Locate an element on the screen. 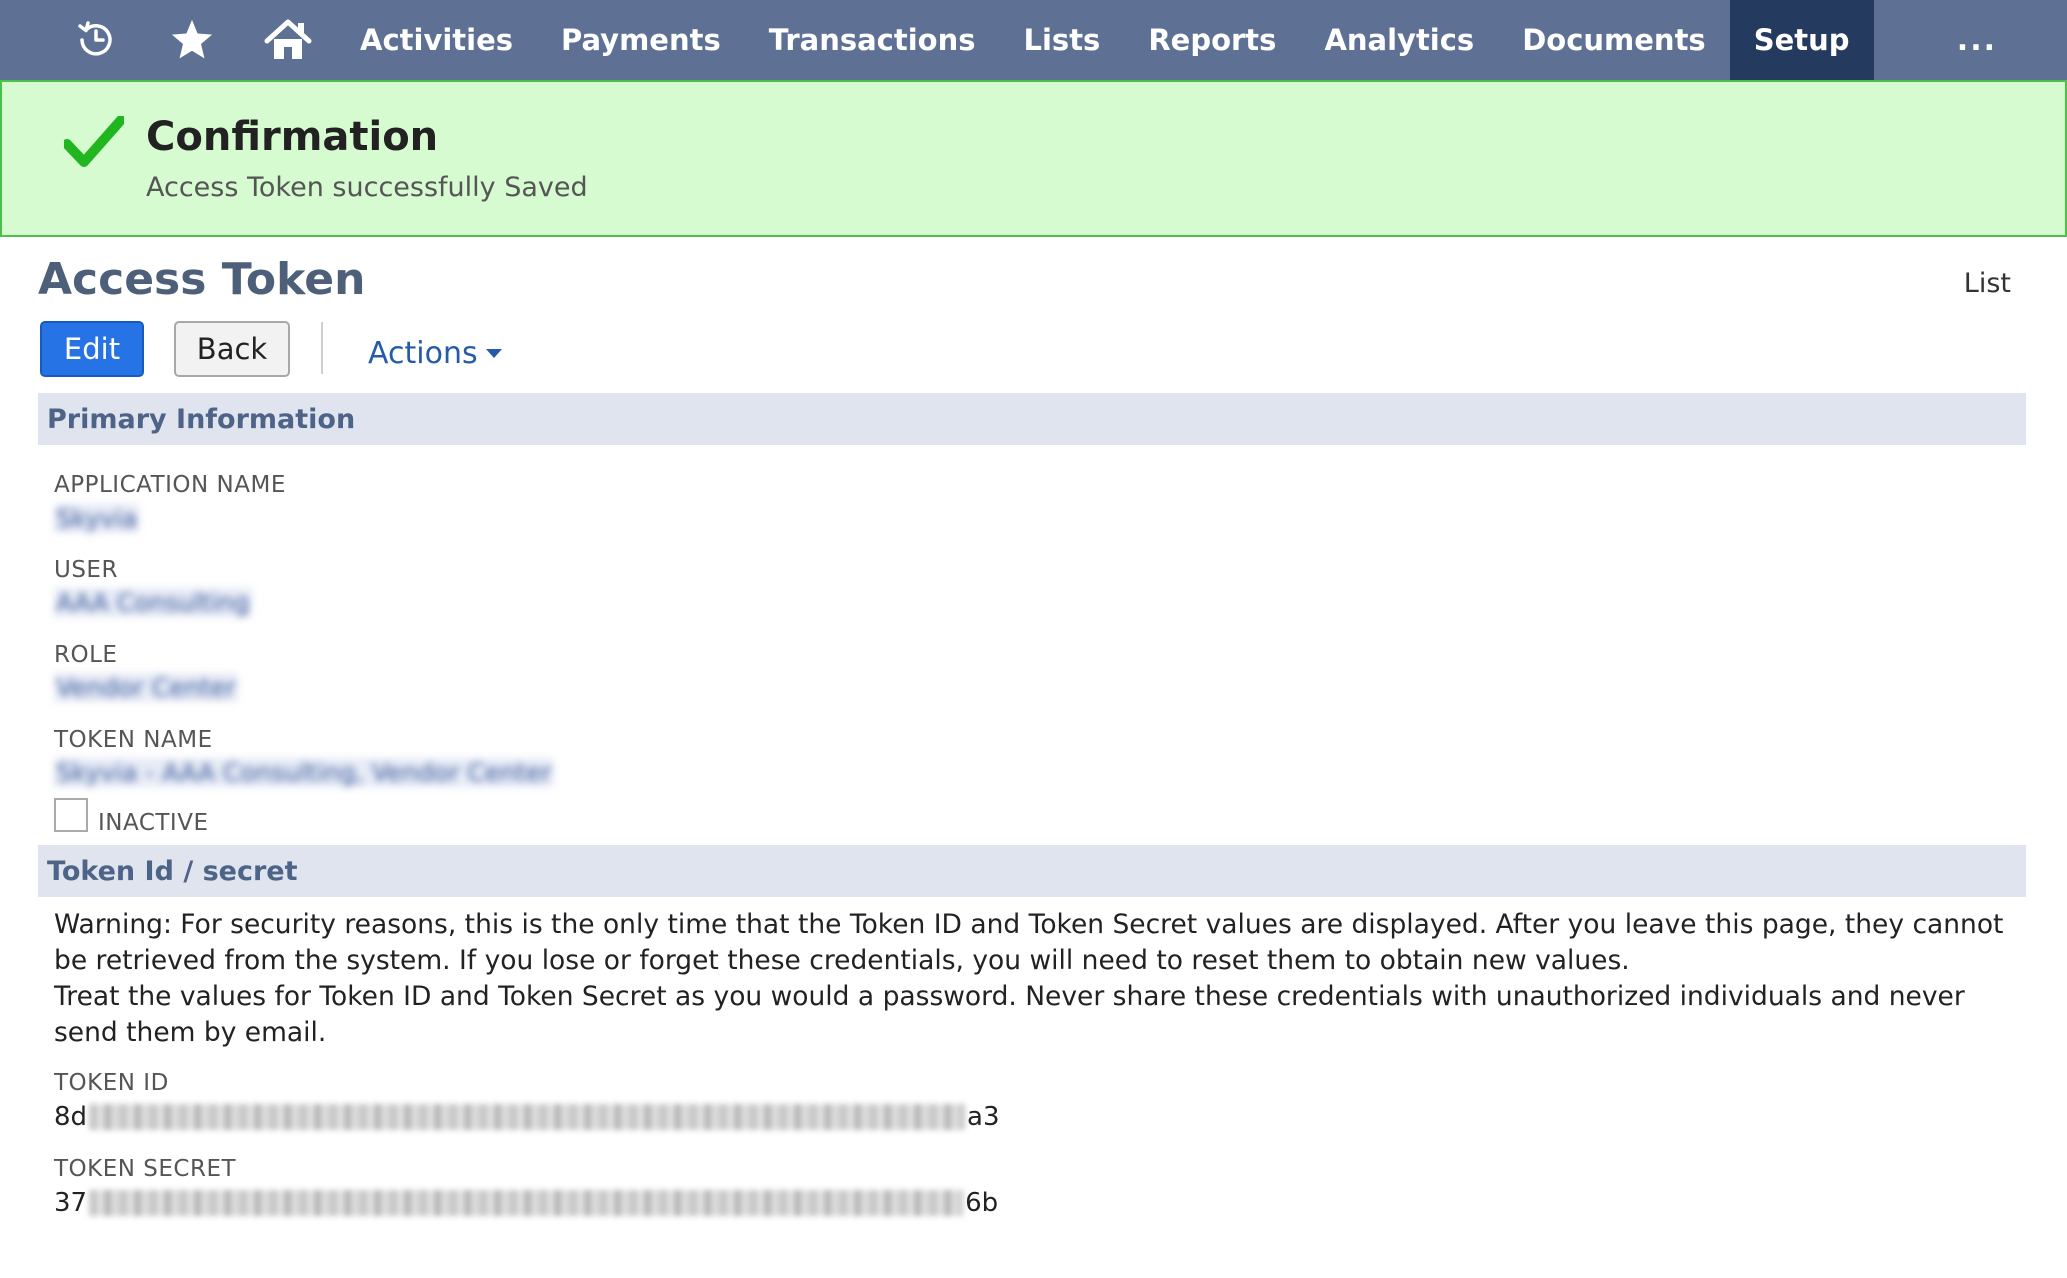 This screenshot has width=2067, height=1278. token-name-value: Skyvia - AAA Consulting, Vendor Center is located at coordinates (304, 772).